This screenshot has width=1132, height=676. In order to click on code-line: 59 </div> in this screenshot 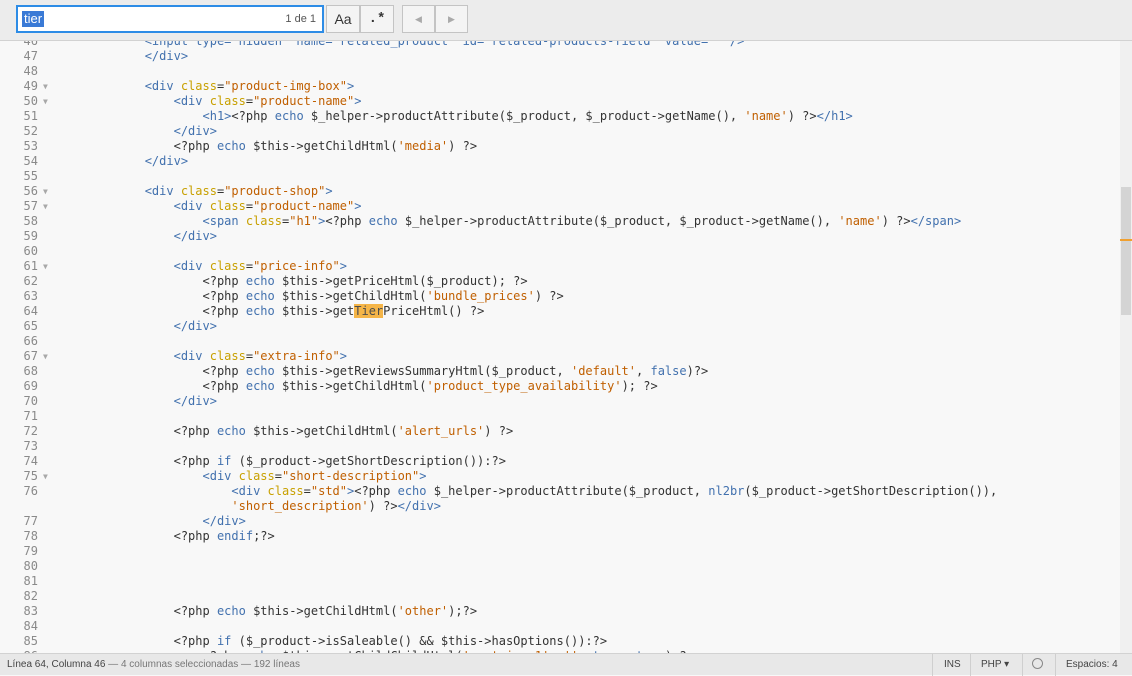, I will do `click(560, 236)`.